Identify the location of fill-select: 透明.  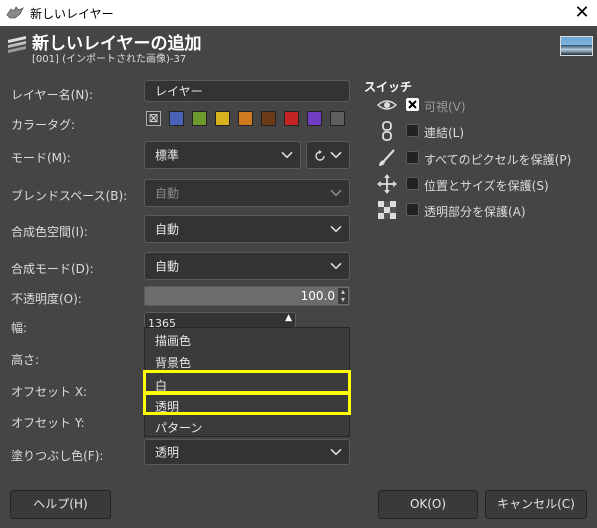
(247, 452).